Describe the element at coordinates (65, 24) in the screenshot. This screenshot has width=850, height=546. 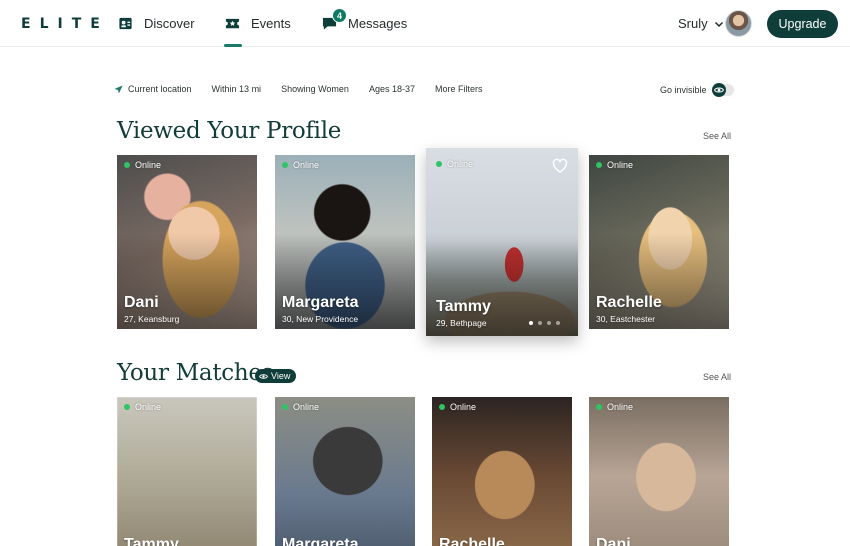
I see `brand-logo: ELITE` at that location.